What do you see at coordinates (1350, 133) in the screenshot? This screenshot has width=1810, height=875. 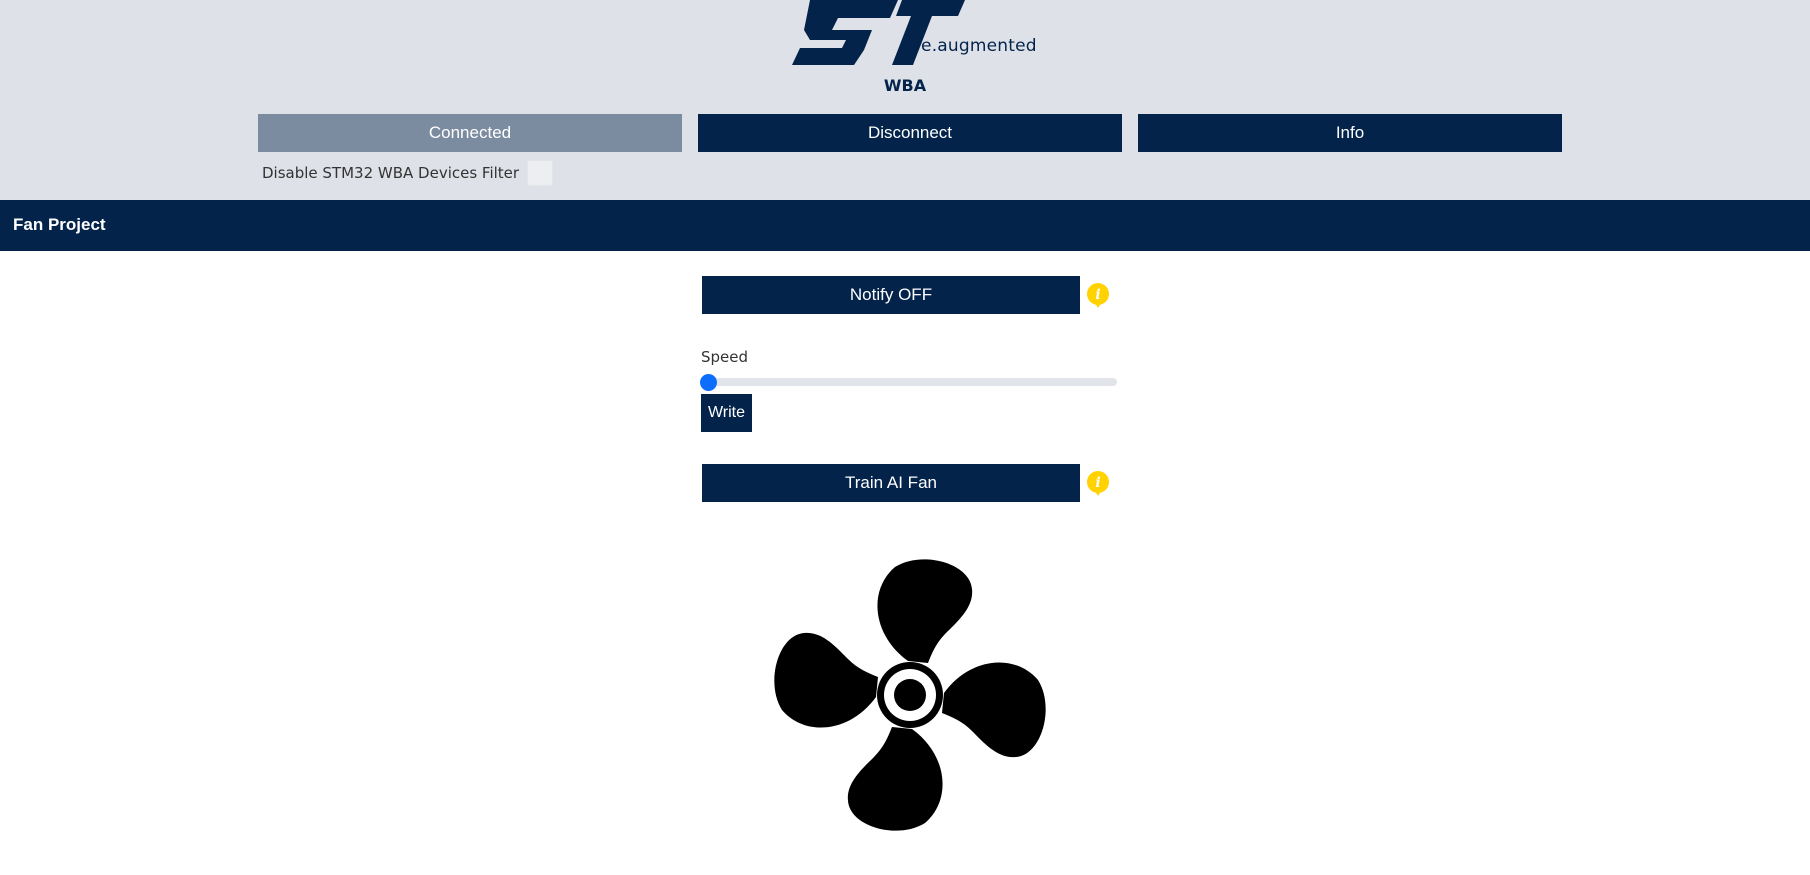 I see `info-button: Info` at bounding box center [1350, 133].